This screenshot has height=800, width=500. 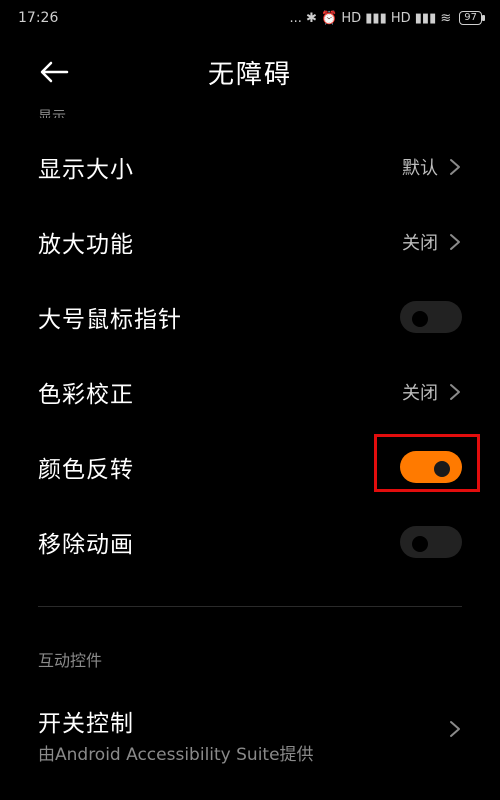 I want to click on app-header: 无障碍, so click(x=250, y=72).